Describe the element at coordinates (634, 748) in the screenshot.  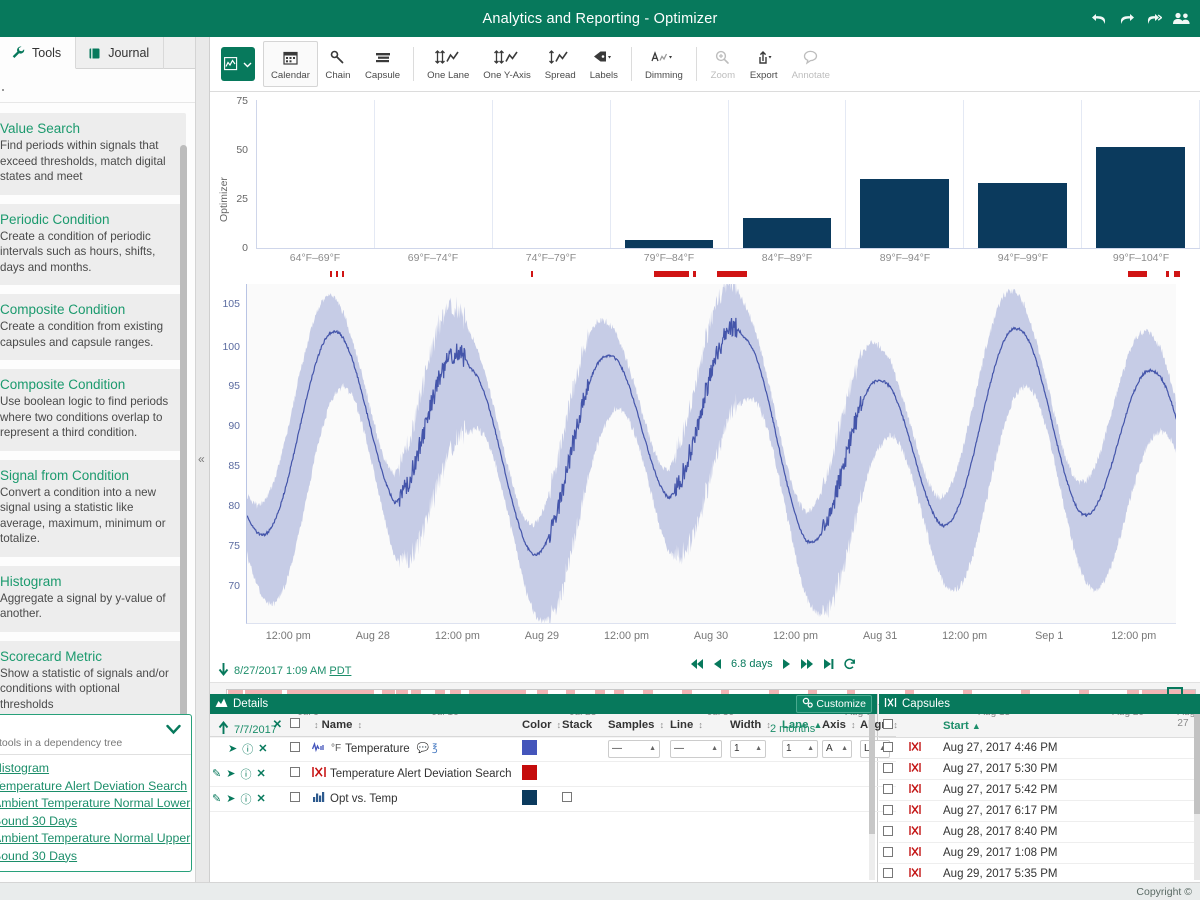
I see `samples-field-control: — ▲` at that location.